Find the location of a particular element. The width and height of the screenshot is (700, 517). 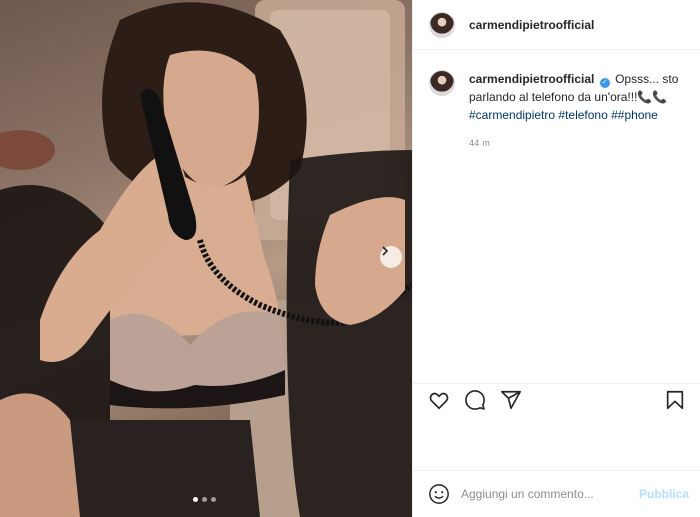

emoji-icon is located at coordinates (439, 494).